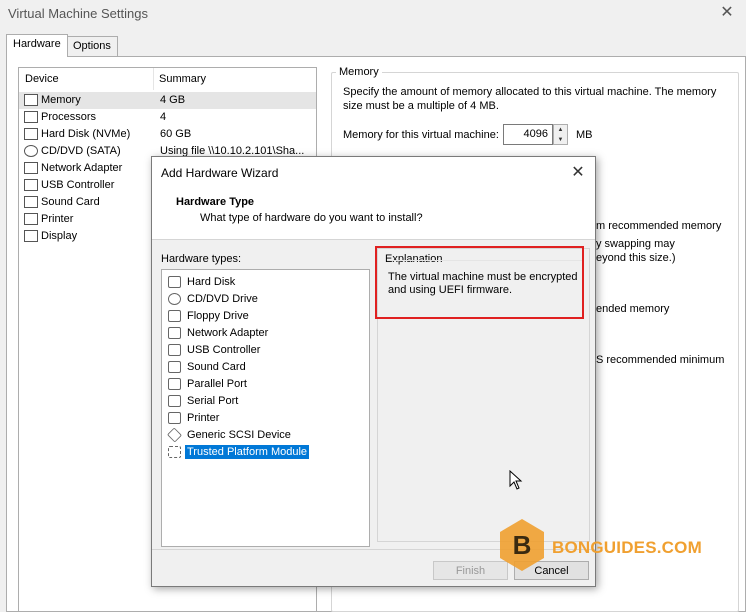  Describe the element at coordinates (215, 202) in the screenshot. I see `dialog-header-title: Hardware Type` at that location.